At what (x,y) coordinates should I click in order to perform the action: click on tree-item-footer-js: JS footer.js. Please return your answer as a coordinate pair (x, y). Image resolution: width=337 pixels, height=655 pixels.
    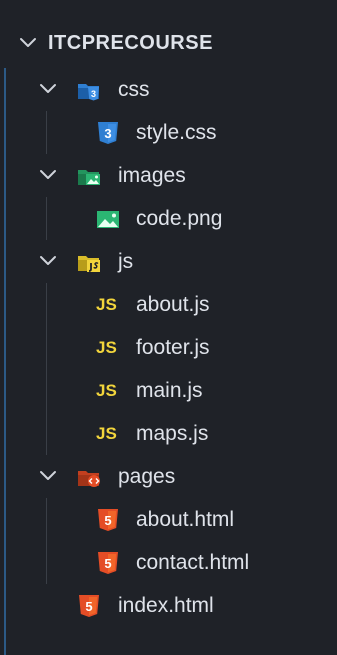
    Looking at the image, I should click on (168, 347).